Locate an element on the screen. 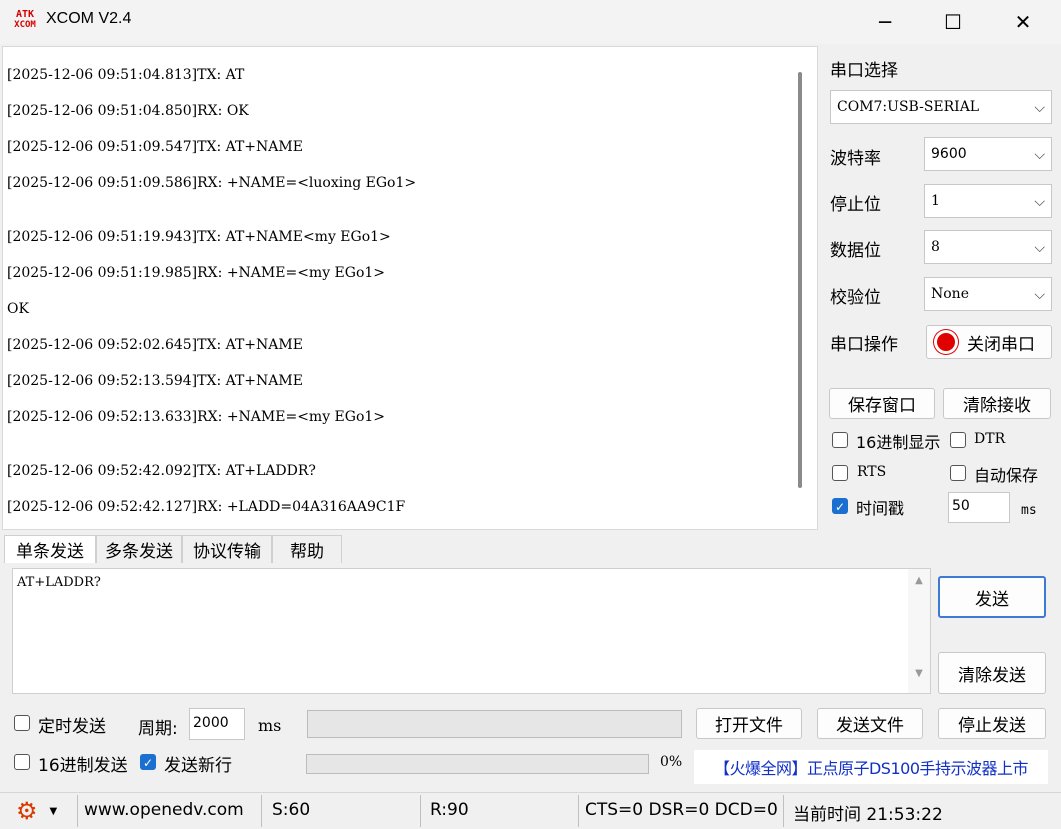 This screenshot has width=1061, height=829. minimize-button: ─ is located at coordinates (885, 22).